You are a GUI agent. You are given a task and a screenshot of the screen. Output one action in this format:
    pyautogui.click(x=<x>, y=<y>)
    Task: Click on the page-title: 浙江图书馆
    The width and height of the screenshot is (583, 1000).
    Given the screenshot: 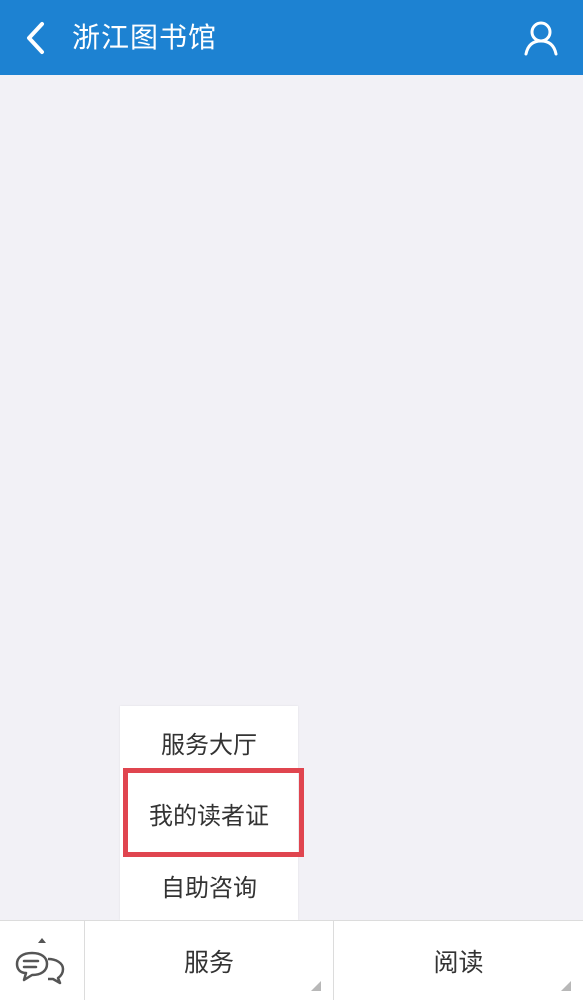 What is the action you would take?
    pyautogui.click(x=145, y=37)
    